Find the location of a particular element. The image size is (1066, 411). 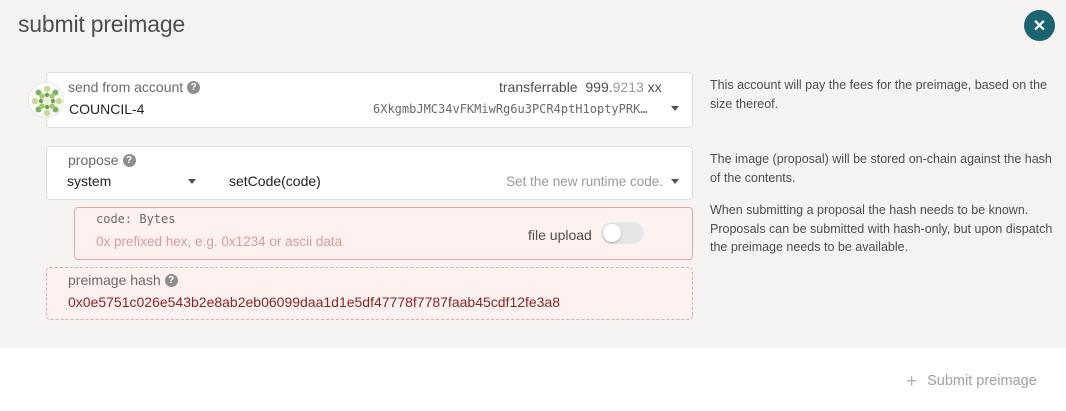

section-dropdown-caret is located at coordinates (192, 181).